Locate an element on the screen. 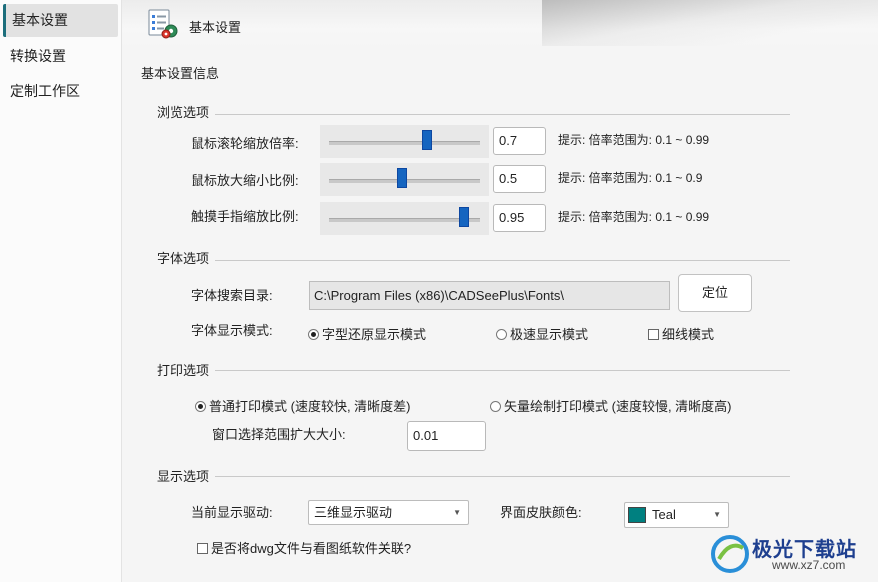 This screenshot has height=582, width=878. font-mode-restore-label: 字型还原显示模式 is located at coordinates (374, 334).